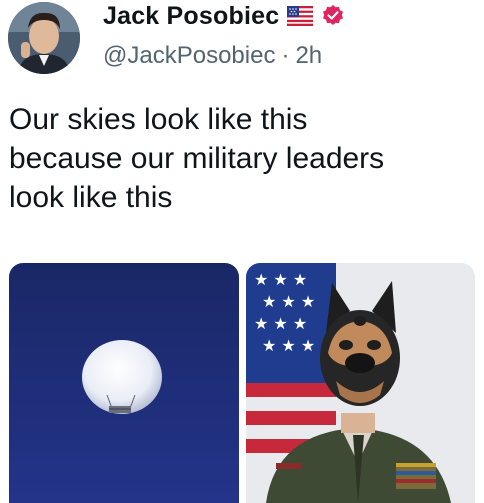  I want to click on handle-row: @JackPosobiec · 2h, so click(212, 56).